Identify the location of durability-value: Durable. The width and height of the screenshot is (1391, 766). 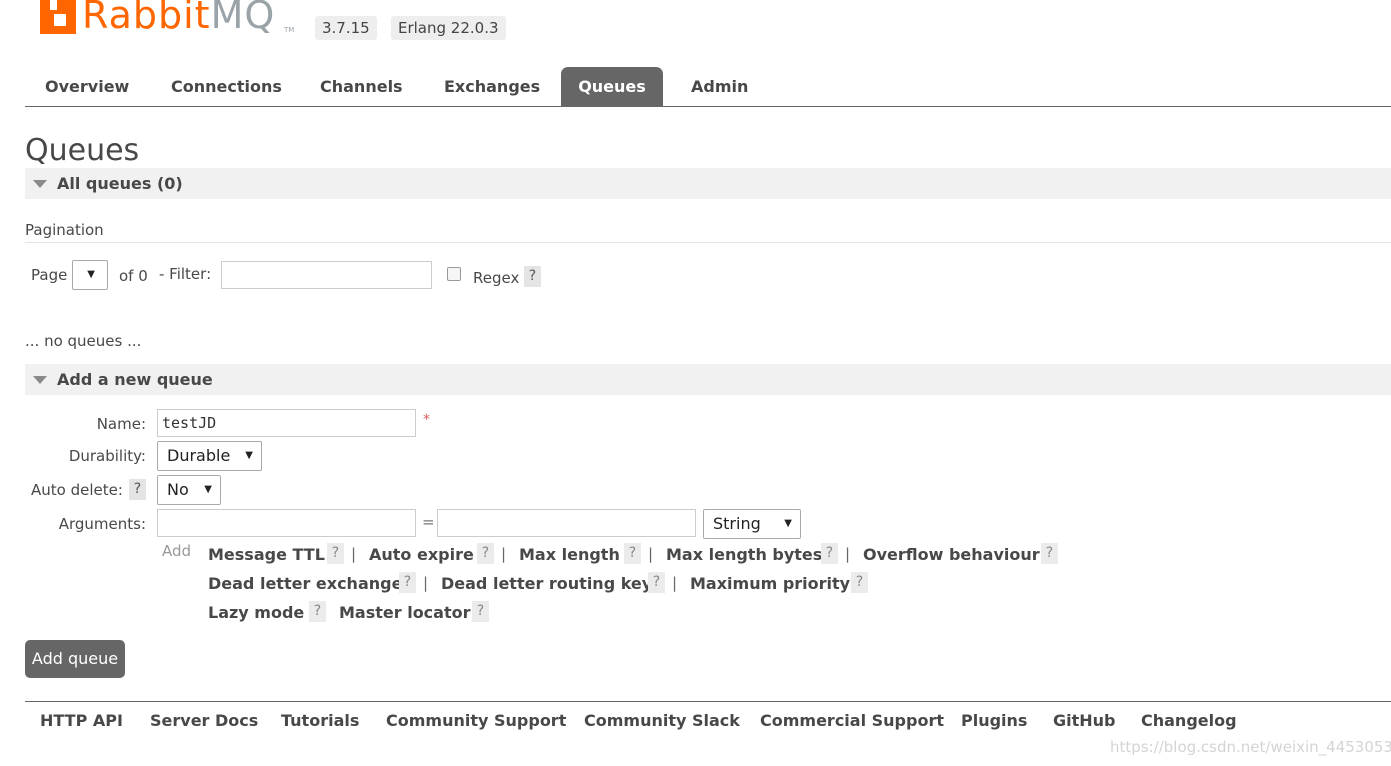
(199, 455).